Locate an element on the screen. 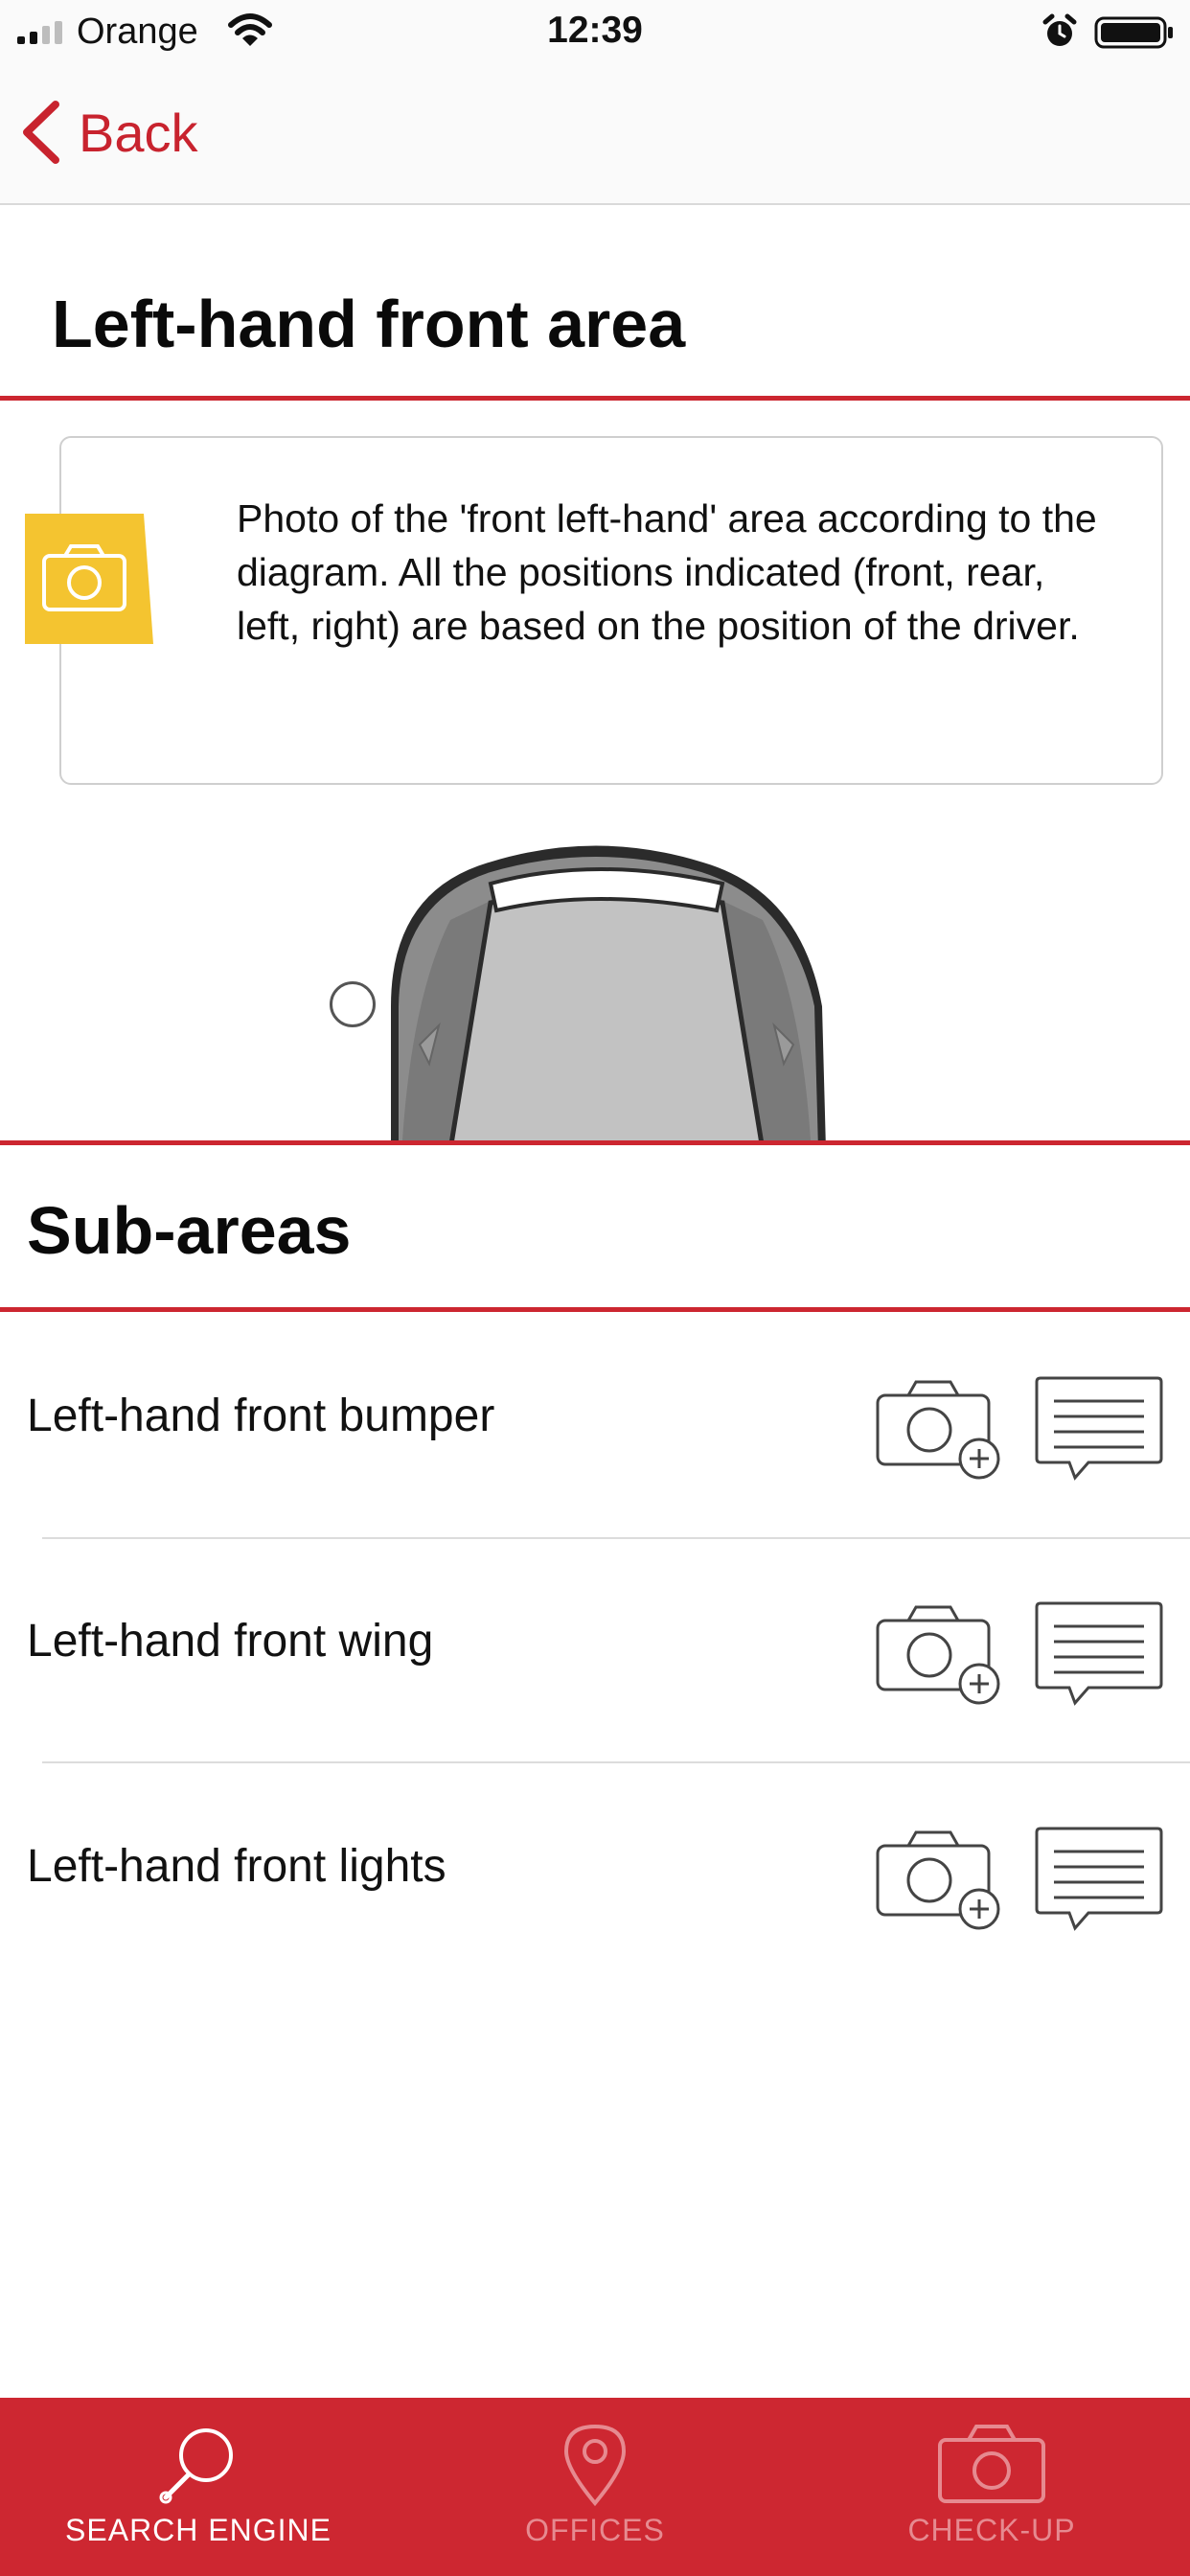 This screenshot has height=2576, width=1190. sub-area-label: Left-hand front wing is located at coordinates (230, 1641).